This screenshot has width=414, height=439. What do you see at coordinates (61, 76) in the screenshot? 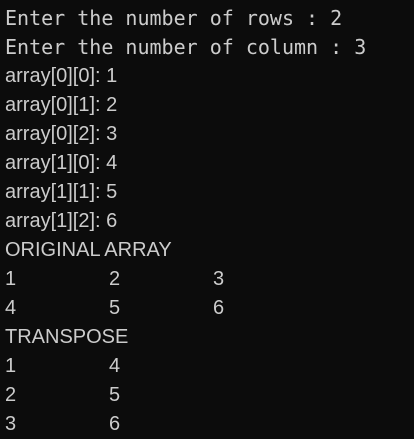
I see `input-line: array[0][0]: 1` at bounding box center [61, 76].